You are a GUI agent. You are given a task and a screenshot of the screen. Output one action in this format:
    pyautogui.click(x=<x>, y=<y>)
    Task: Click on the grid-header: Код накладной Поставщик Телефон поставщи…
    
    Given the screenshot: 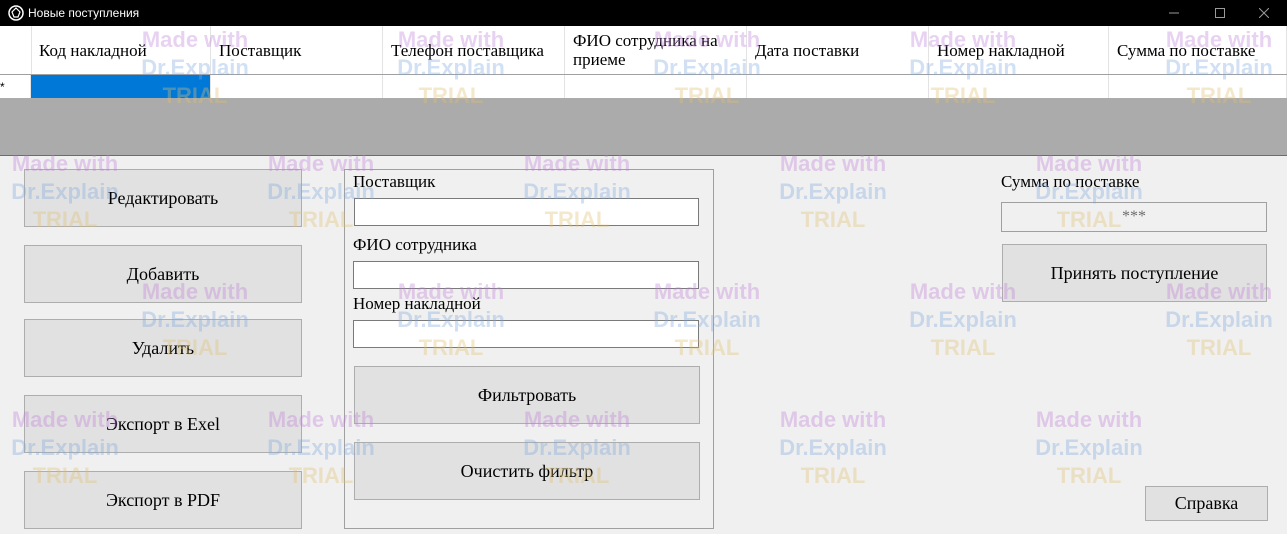 What is the action you would take?
    pyautogui.click(x=643, y=50)
    